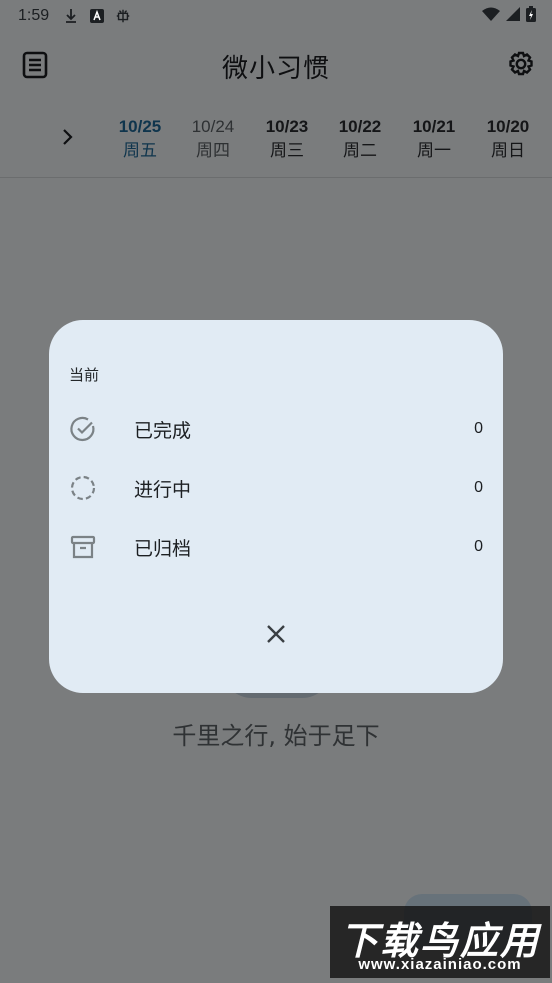 This screenshot has width=552, height=983. I want to click on wifi-icon, so click(491, 16).